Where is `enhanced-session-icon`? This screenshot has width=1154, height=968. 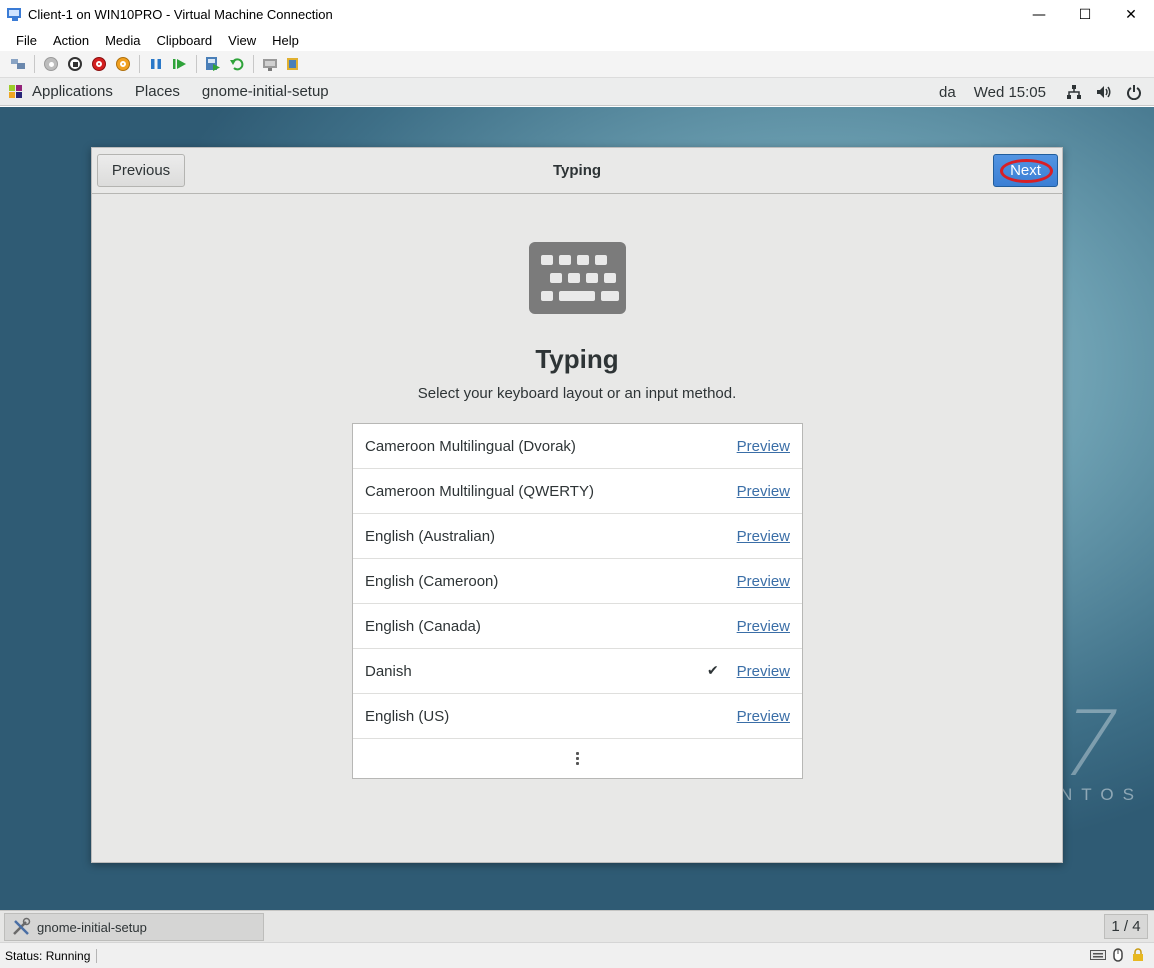 enhanced-session-icon is located at coordinates (270, 64).